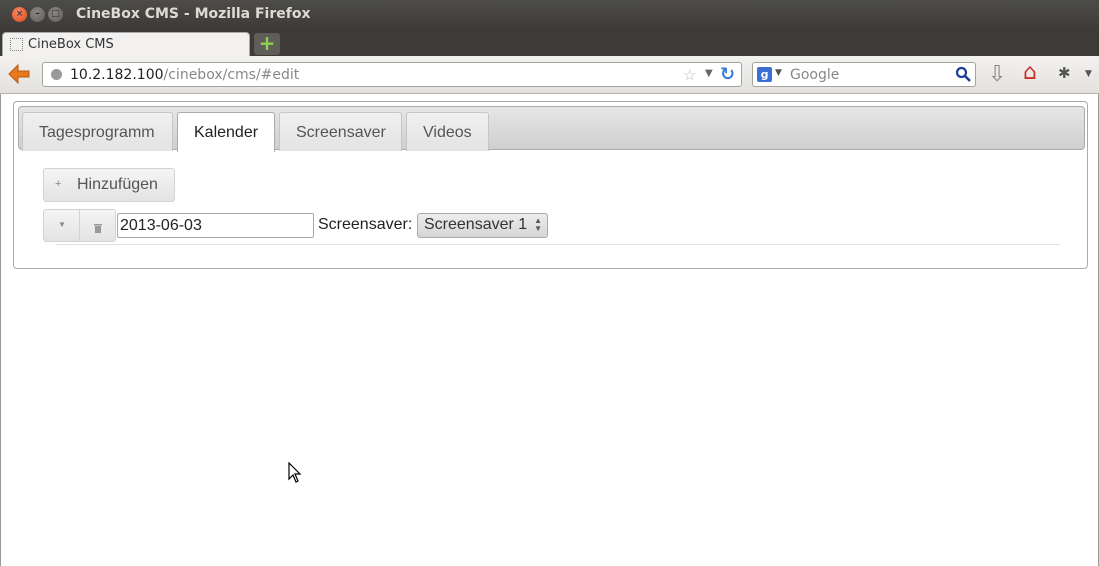 The width and height of the screenshot is (1099, 566). I want to click on add-button: + Hinzufügen, so click(109, 185).